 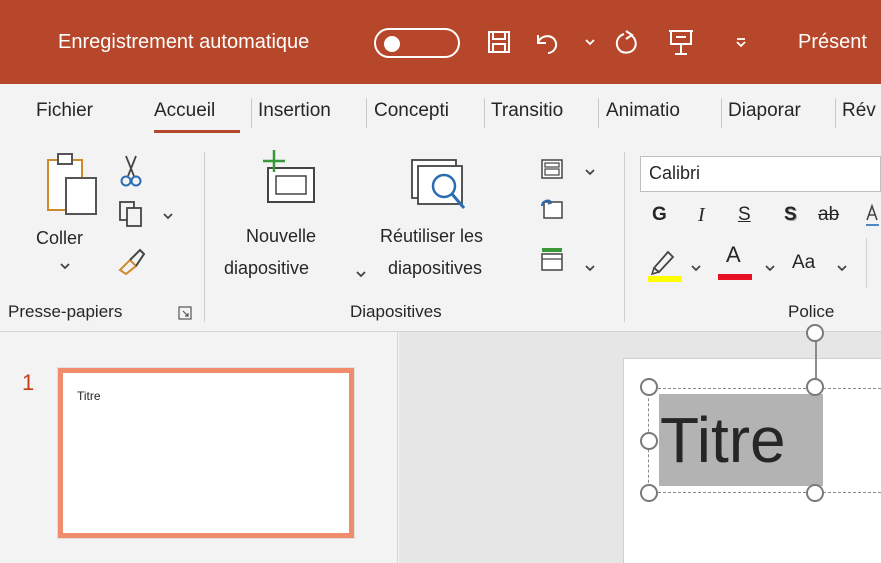 What do you see at coordinates (815, 333) in the screenshot?
I see `rotation-handle` at bounding box center [815, 333].